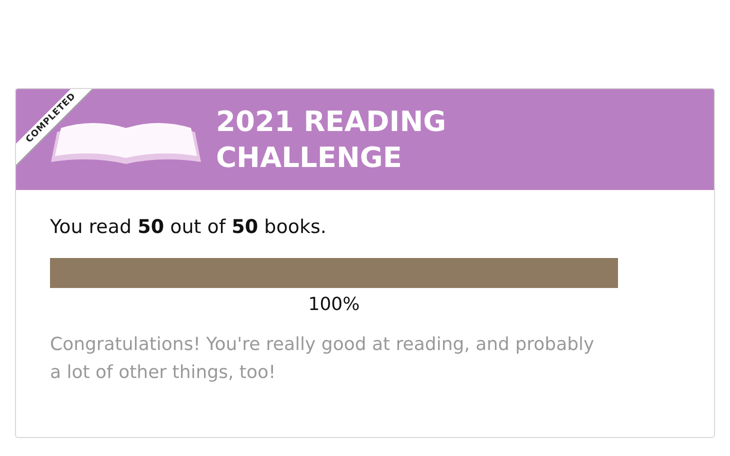 The height and width of the screenshot is (456, 730). I want to click on books-read-summary: You read 50 out of 50 books., so click(189, 227).